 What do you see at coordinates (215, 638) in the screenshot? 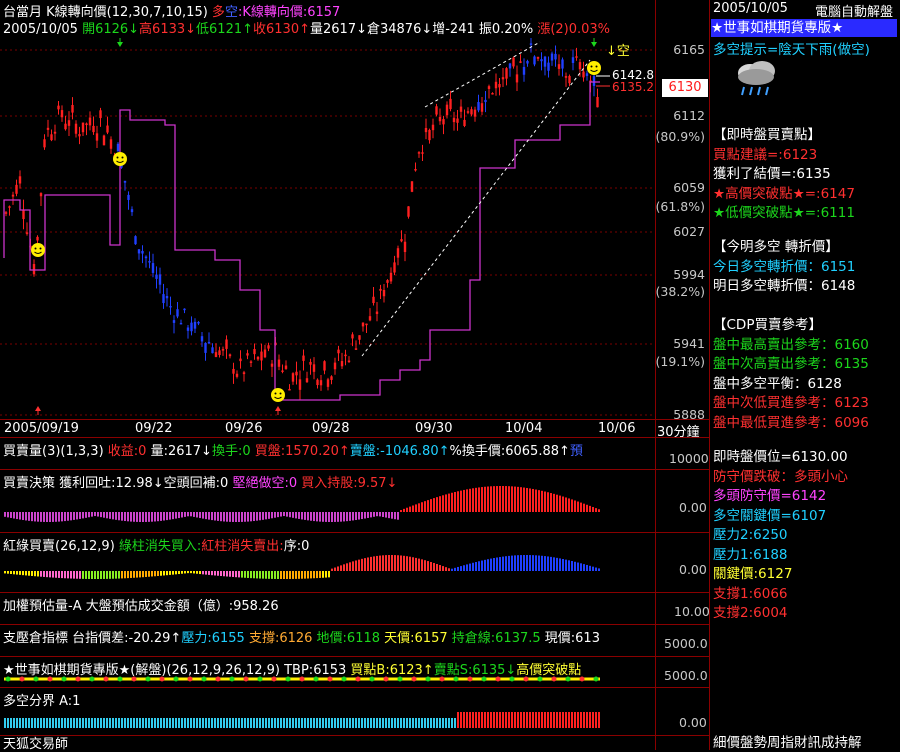
I see `sp-seg-2: 壓力:6155` at bounding box center [215, 638].